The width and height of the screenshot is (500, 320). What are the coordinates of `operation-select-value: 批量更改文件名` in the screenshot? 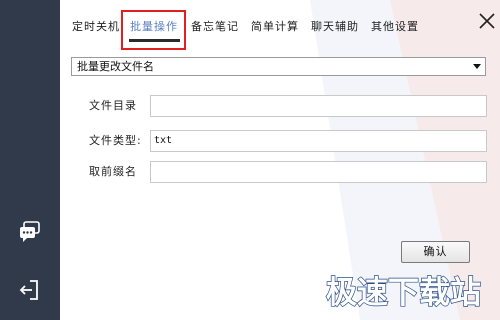 It's located at (115, 66).